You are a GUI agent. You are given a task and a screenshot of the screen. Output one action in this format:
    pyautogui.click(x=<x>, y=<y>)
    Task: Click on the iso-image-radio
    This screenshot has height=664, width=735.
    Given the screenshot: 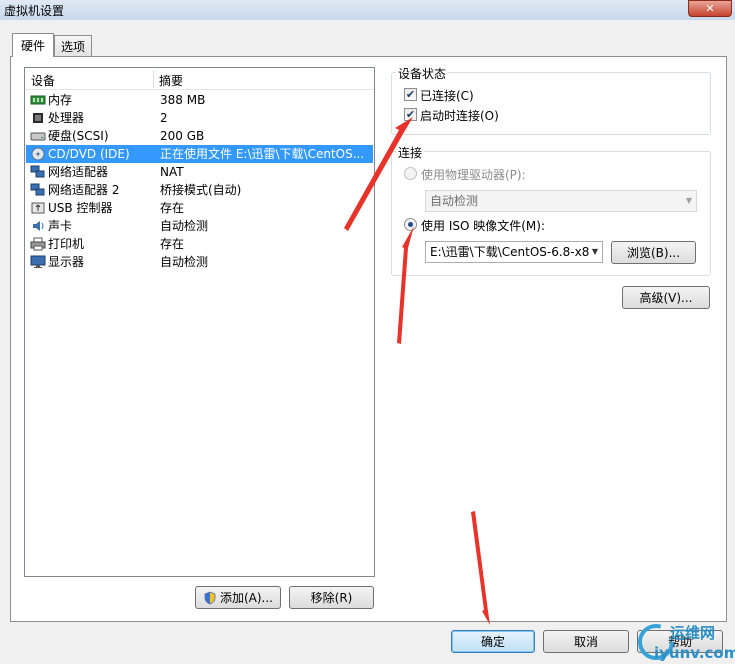 What is the action you would take?
    pyautogui.click(x=410, y=224)
    